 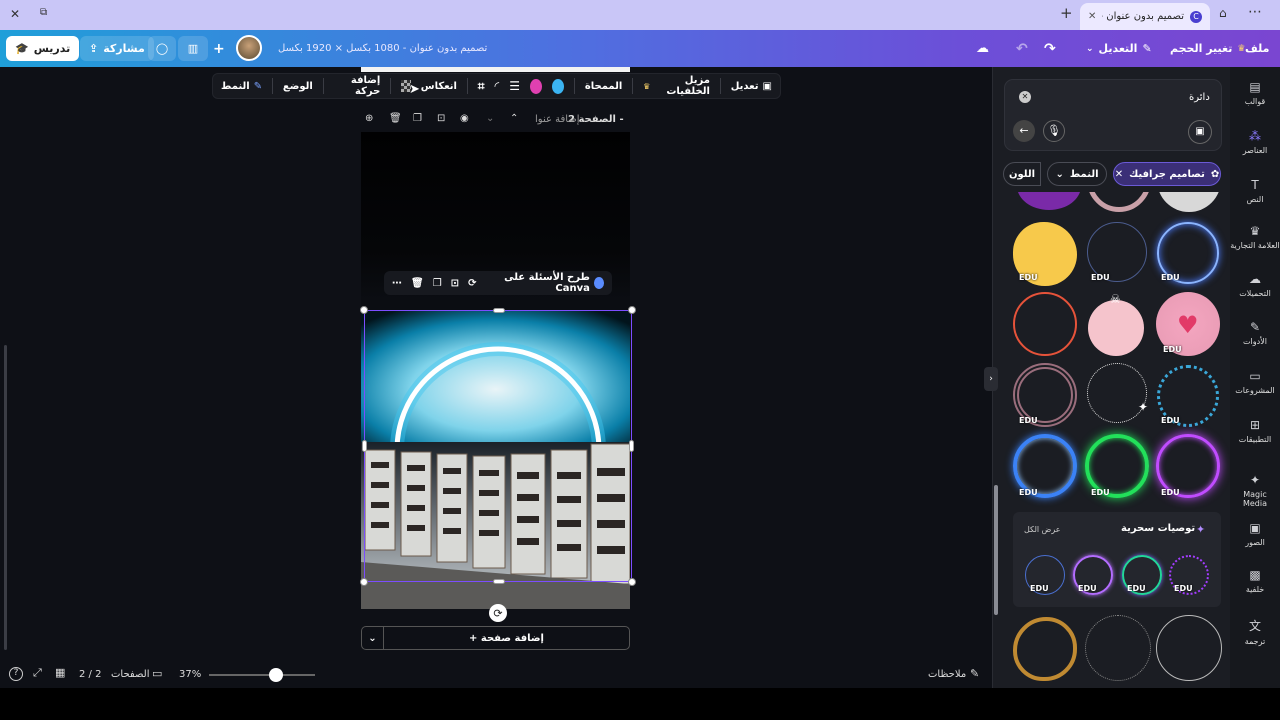 I want to click on selection-box, so click(x=498, y=446).